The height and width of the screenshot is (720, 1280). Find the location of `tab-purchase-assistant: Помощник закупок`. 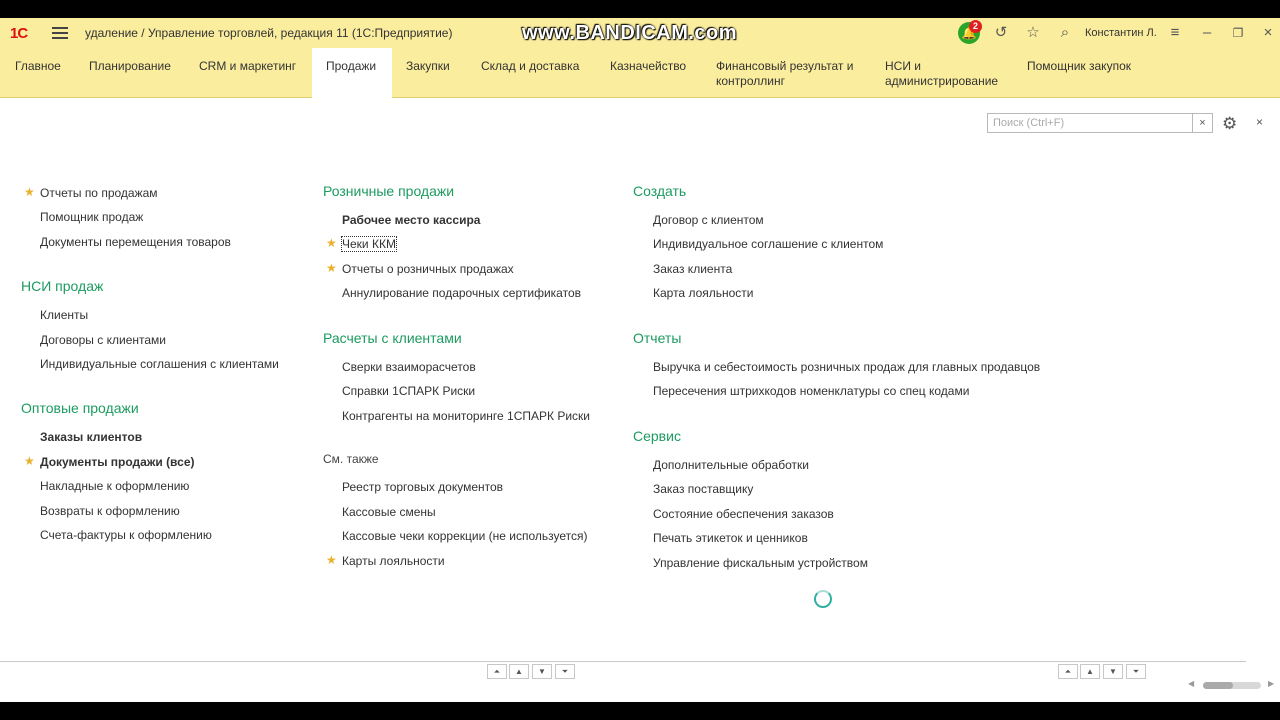

tab-purchase-assistant: Помощник закупок is located at coordinates (1079, 72).